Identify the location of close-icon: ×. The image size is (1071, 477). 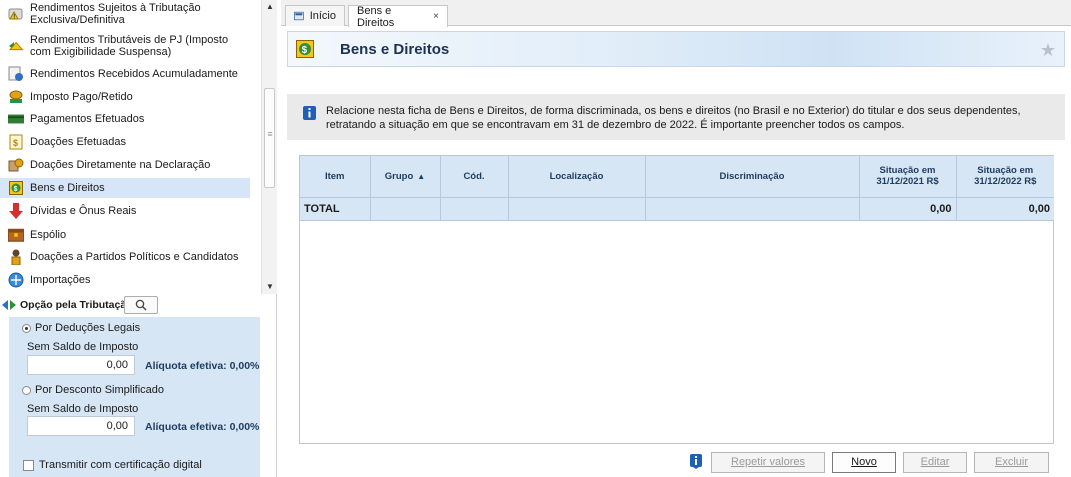
(436, 16).